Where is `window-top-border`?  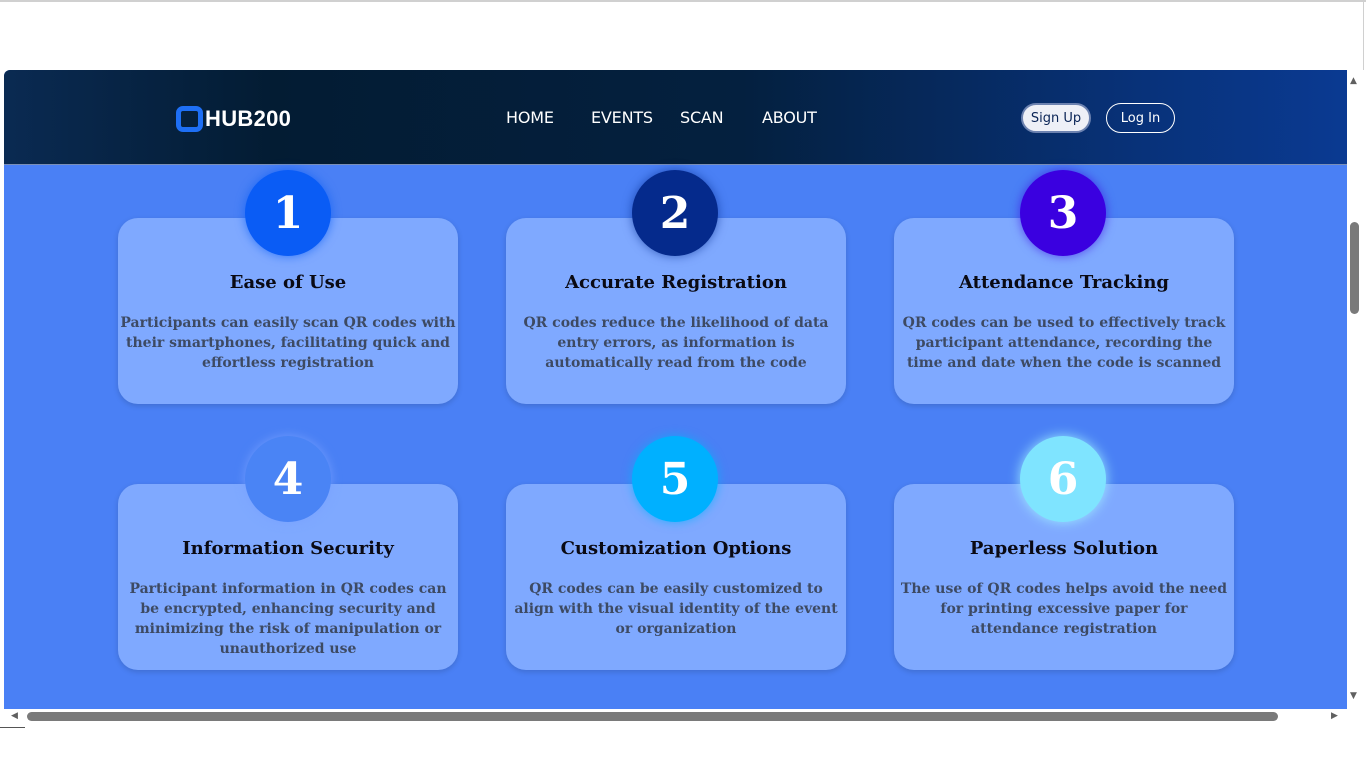
window-top-border is located at coordinates (683, 1).